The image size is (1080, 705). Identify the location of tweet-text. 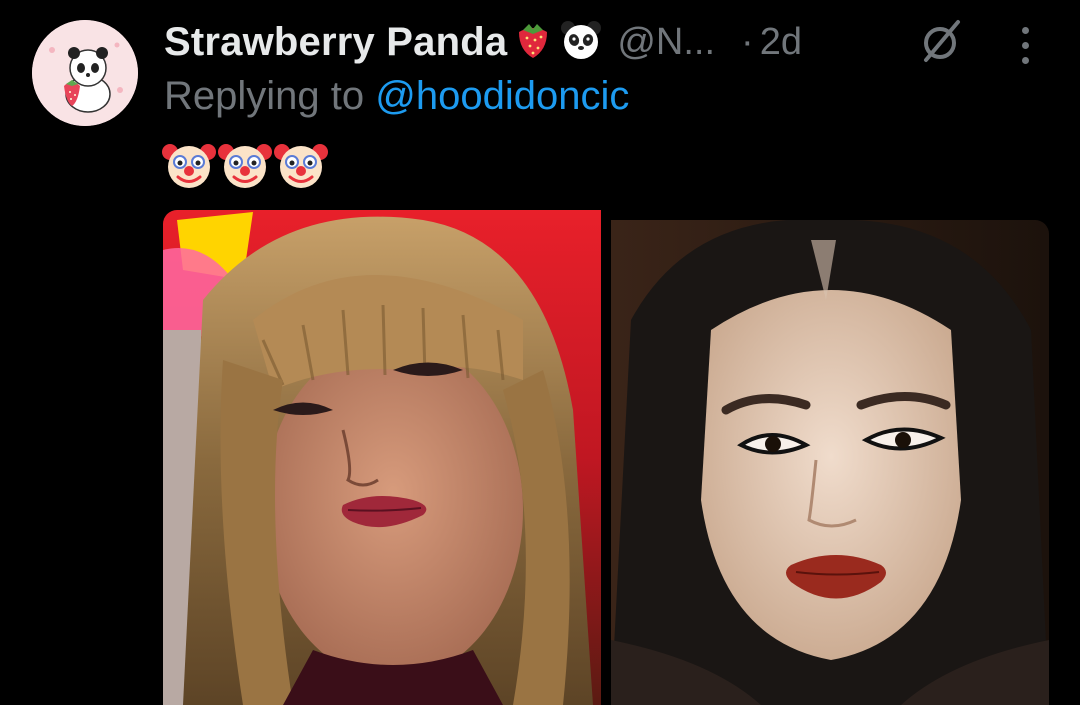
(245, 166).